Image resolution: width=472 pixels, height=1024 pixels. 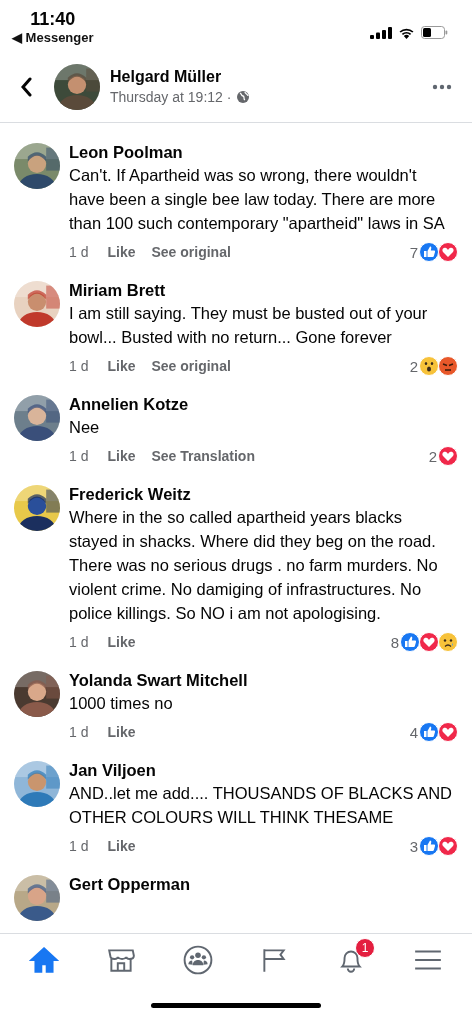 I want to click on globe-icon, so click(x=243, y=97).